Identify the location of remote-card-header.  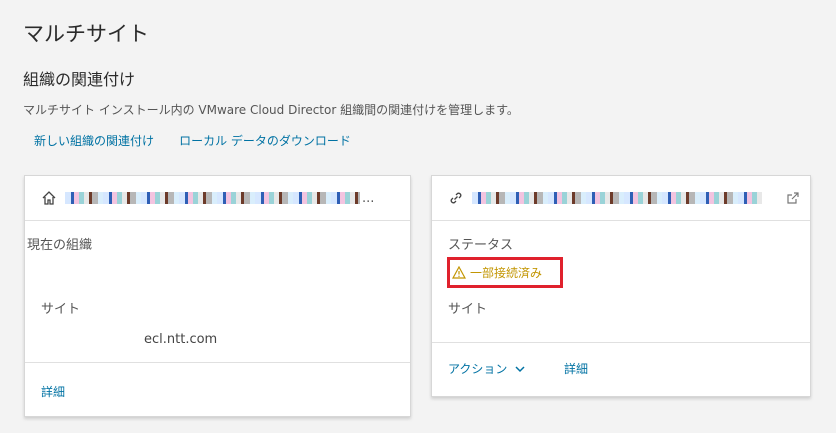
(621, 198).